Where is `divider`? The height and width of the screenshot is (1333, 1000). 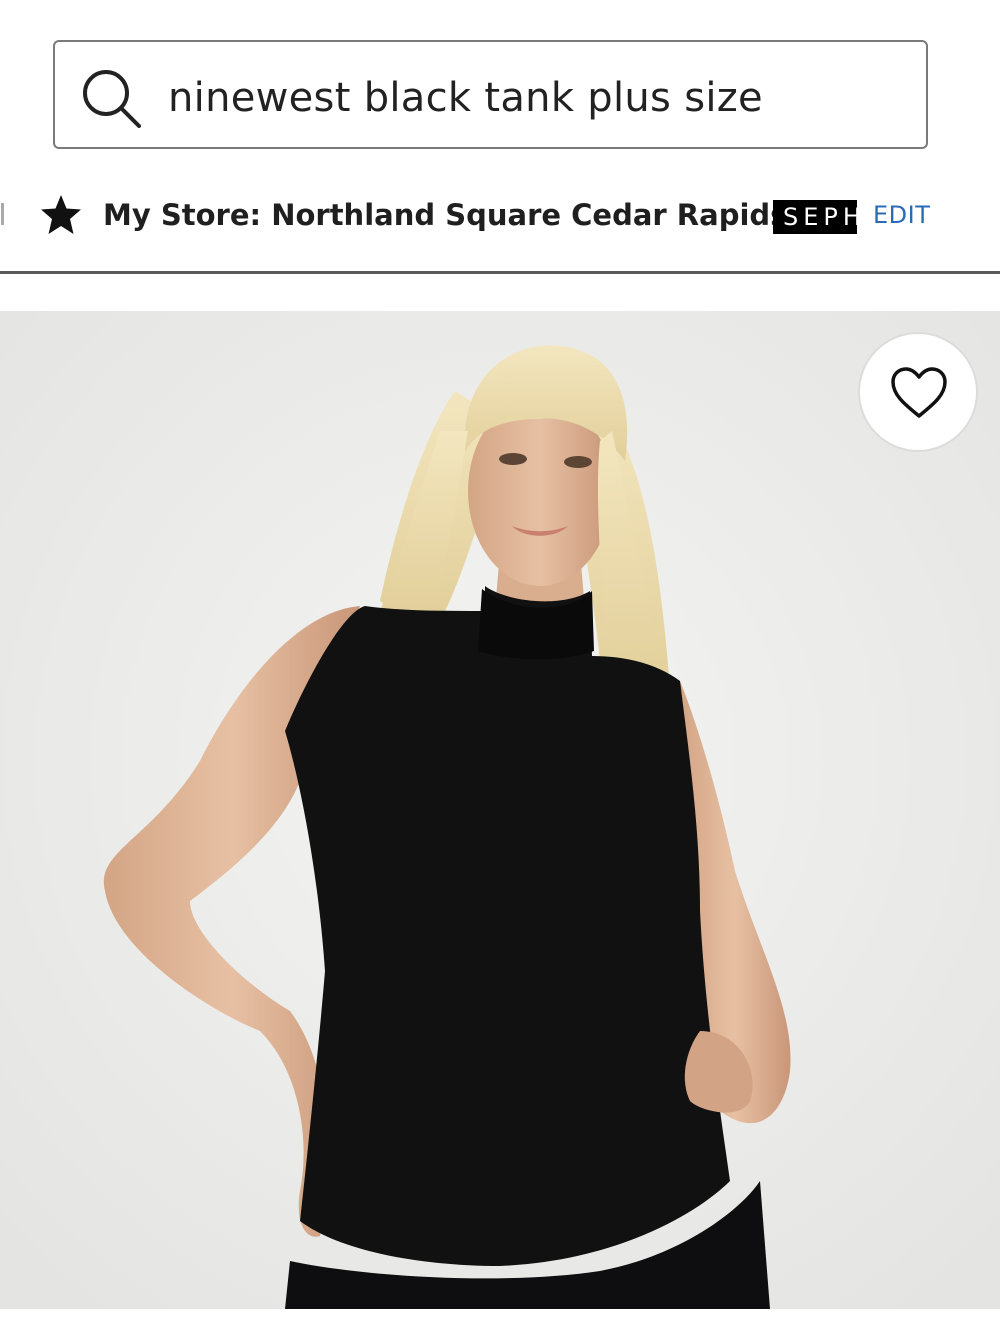 divider is located at coordinates (500, 272).